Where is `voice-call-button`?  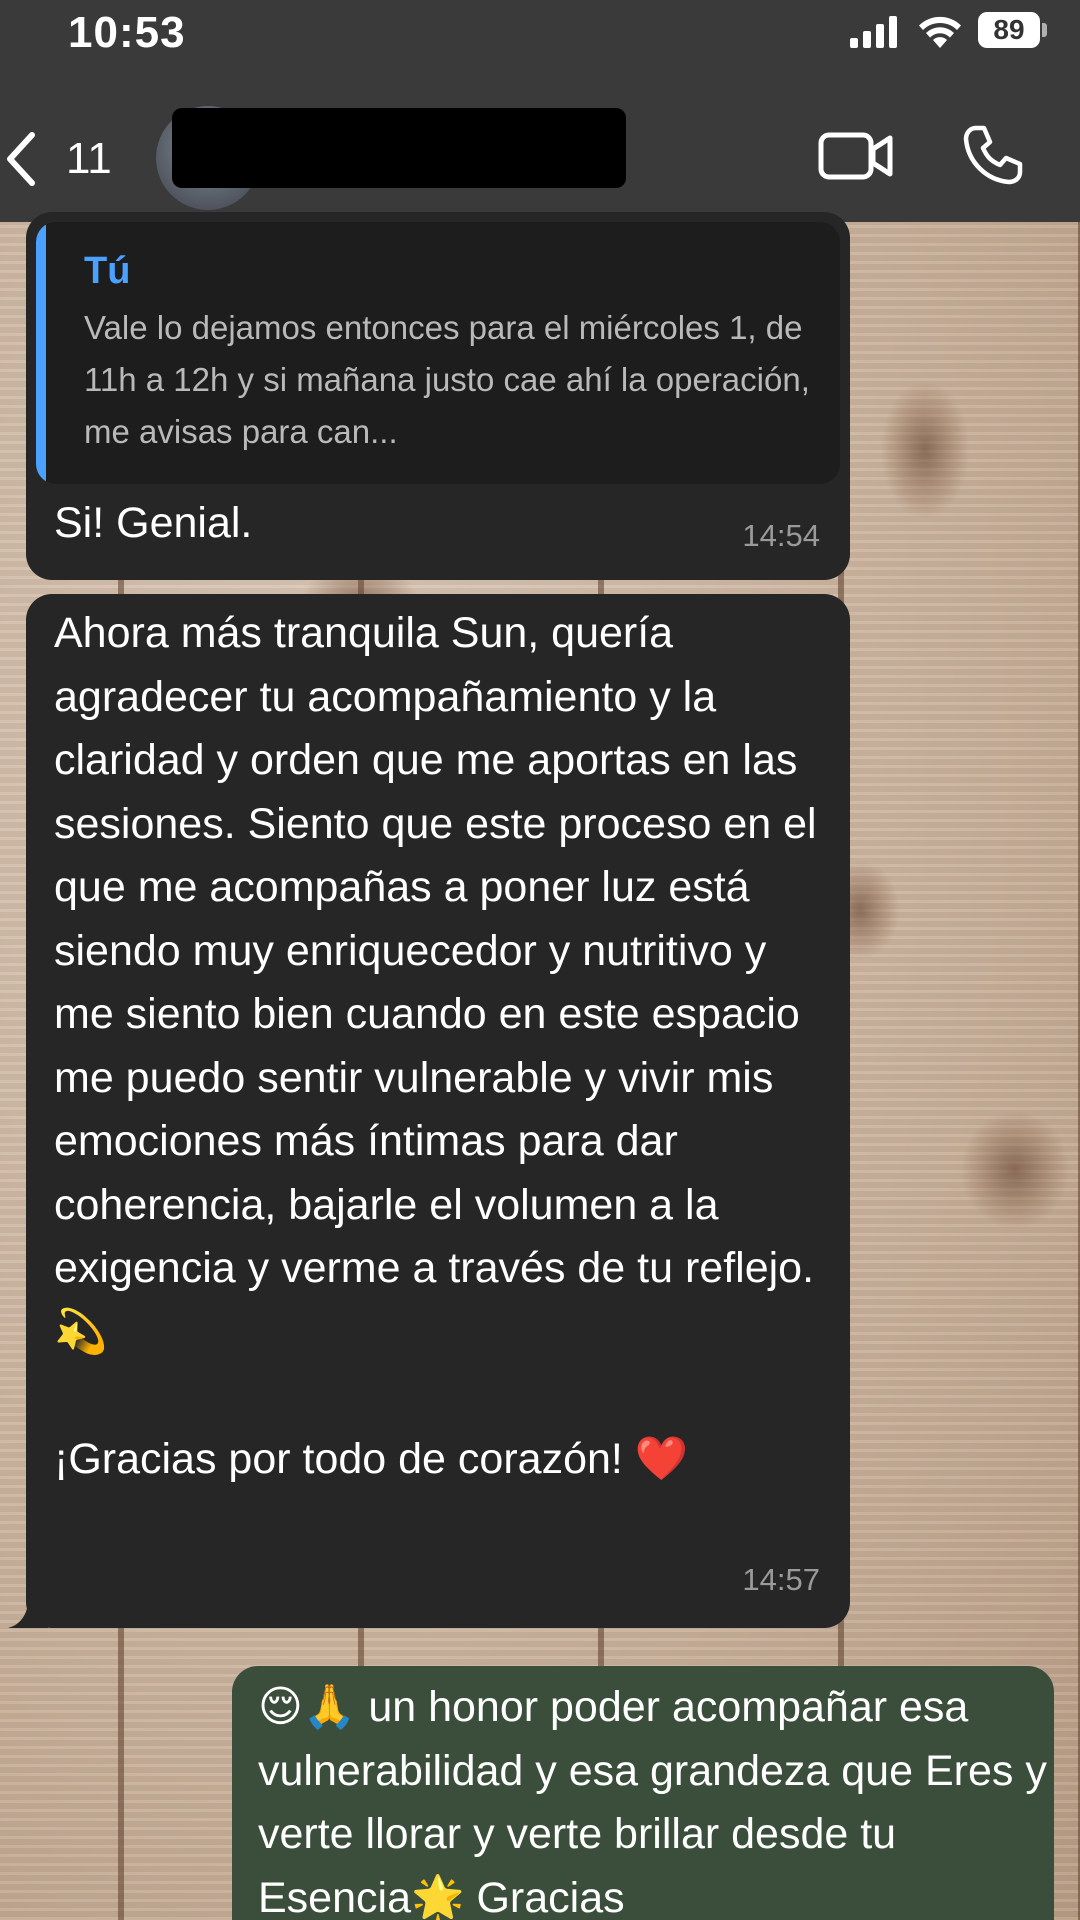
voice-call-button is located at coordinates (993, 157).